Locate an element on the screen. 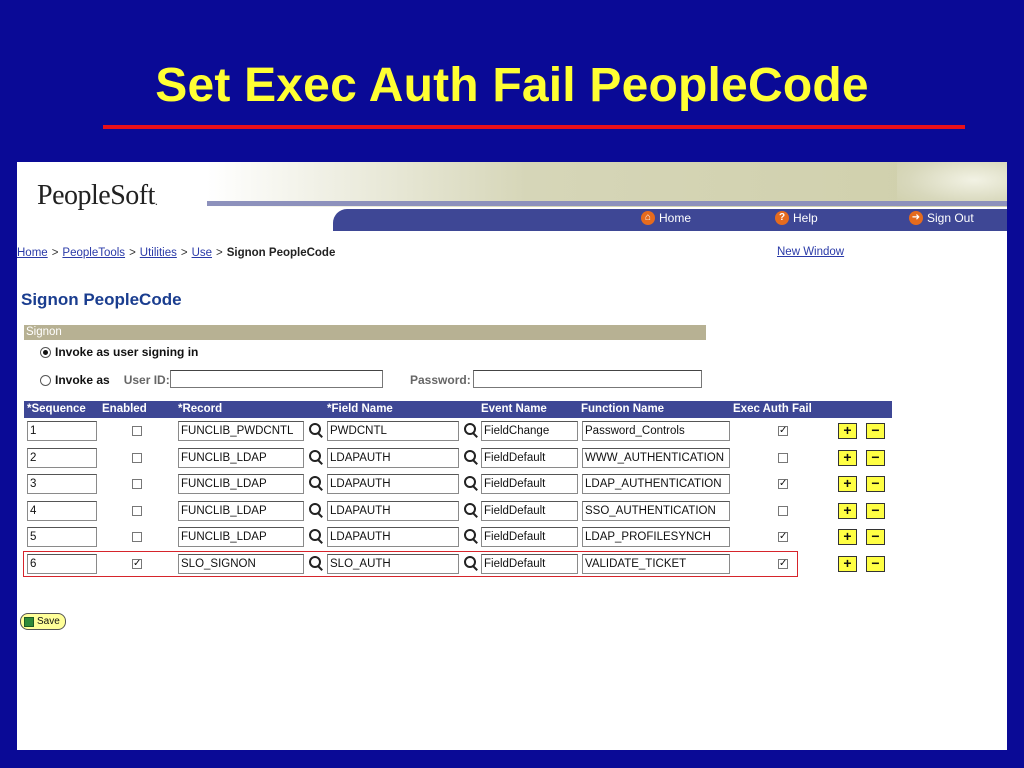 The width and height of the screenshot is (1024, 768). header-stripe is located at coordinates (607, 203).